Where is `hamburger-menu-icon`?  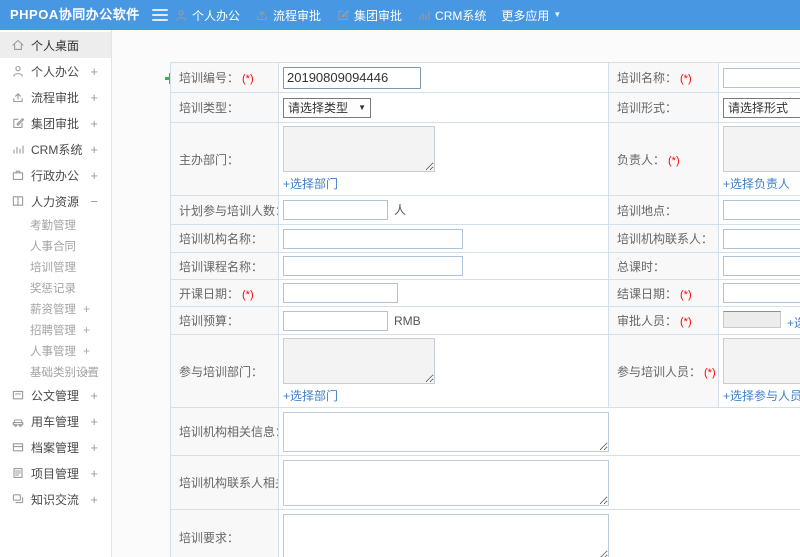
hamburger-menu-icon is located at coordinates (160, 15).